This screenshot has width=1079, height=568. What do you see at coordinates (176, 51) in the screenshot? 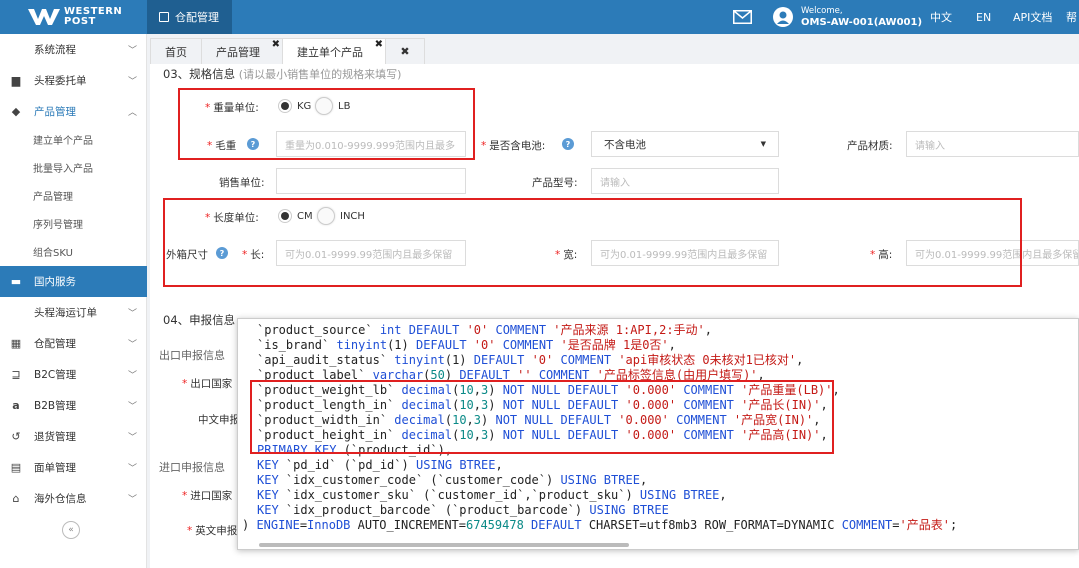
I see `tab-home: 首页` at bounding box center [176, 51].